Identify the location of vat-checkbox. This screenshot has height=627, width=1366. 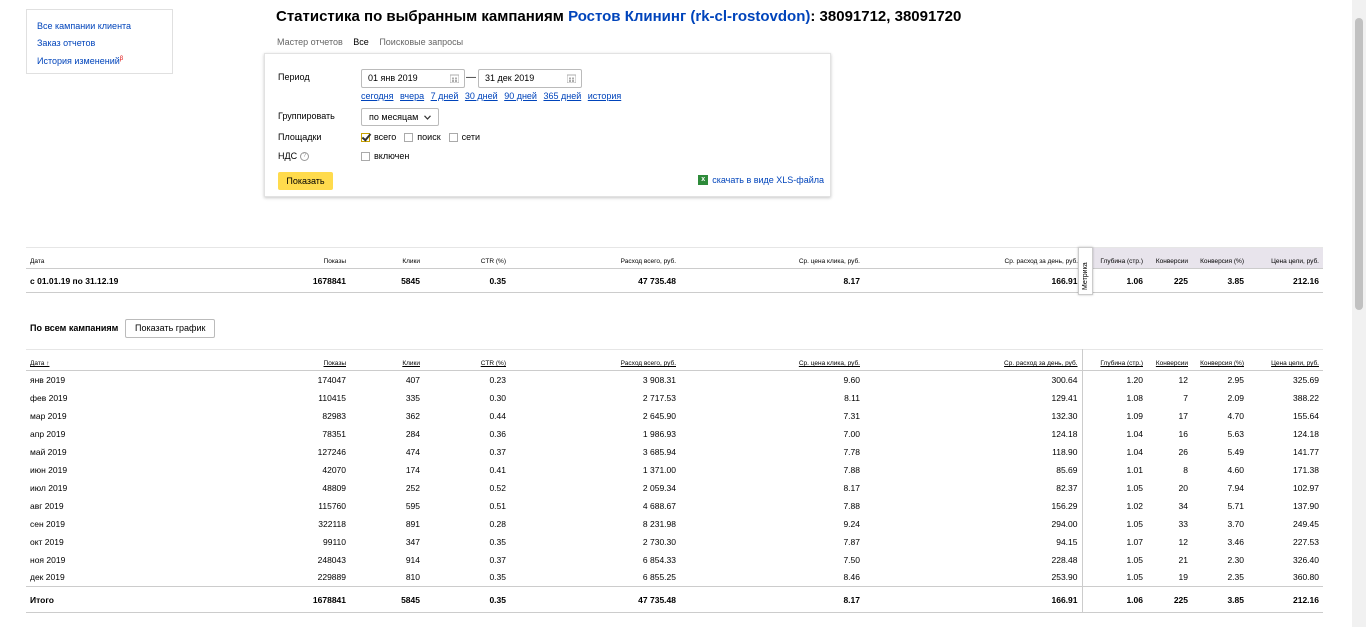
(365, 156).